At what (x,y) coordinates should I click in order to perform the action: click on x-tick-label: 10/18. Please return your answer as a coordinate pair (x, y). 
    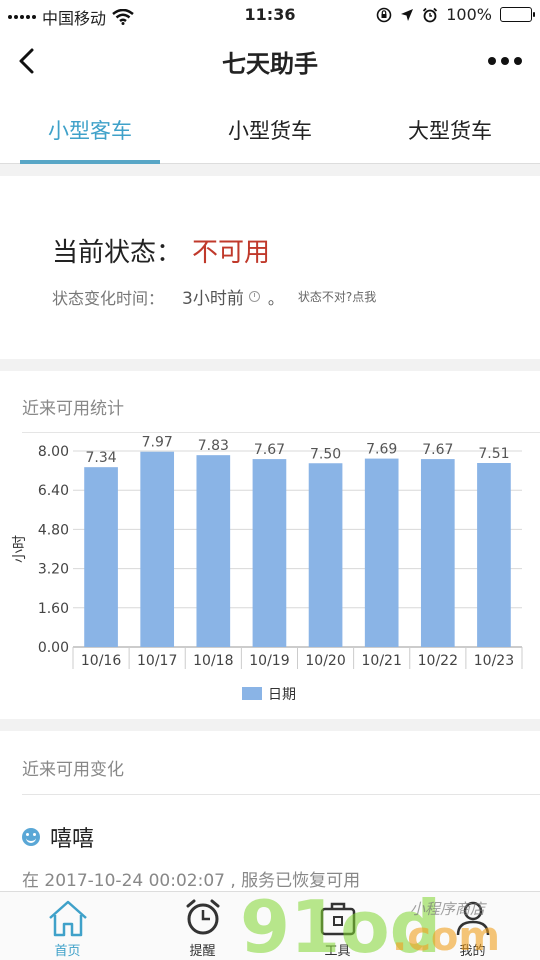
    Looking at the image, I should click on (213, 661).